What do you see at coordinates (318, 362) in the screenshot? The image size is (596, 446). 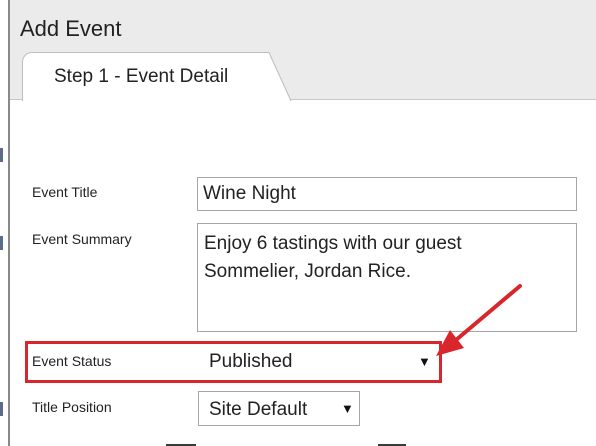 I see `event-status-select: Published ▼` at bounding box center [318, 362].